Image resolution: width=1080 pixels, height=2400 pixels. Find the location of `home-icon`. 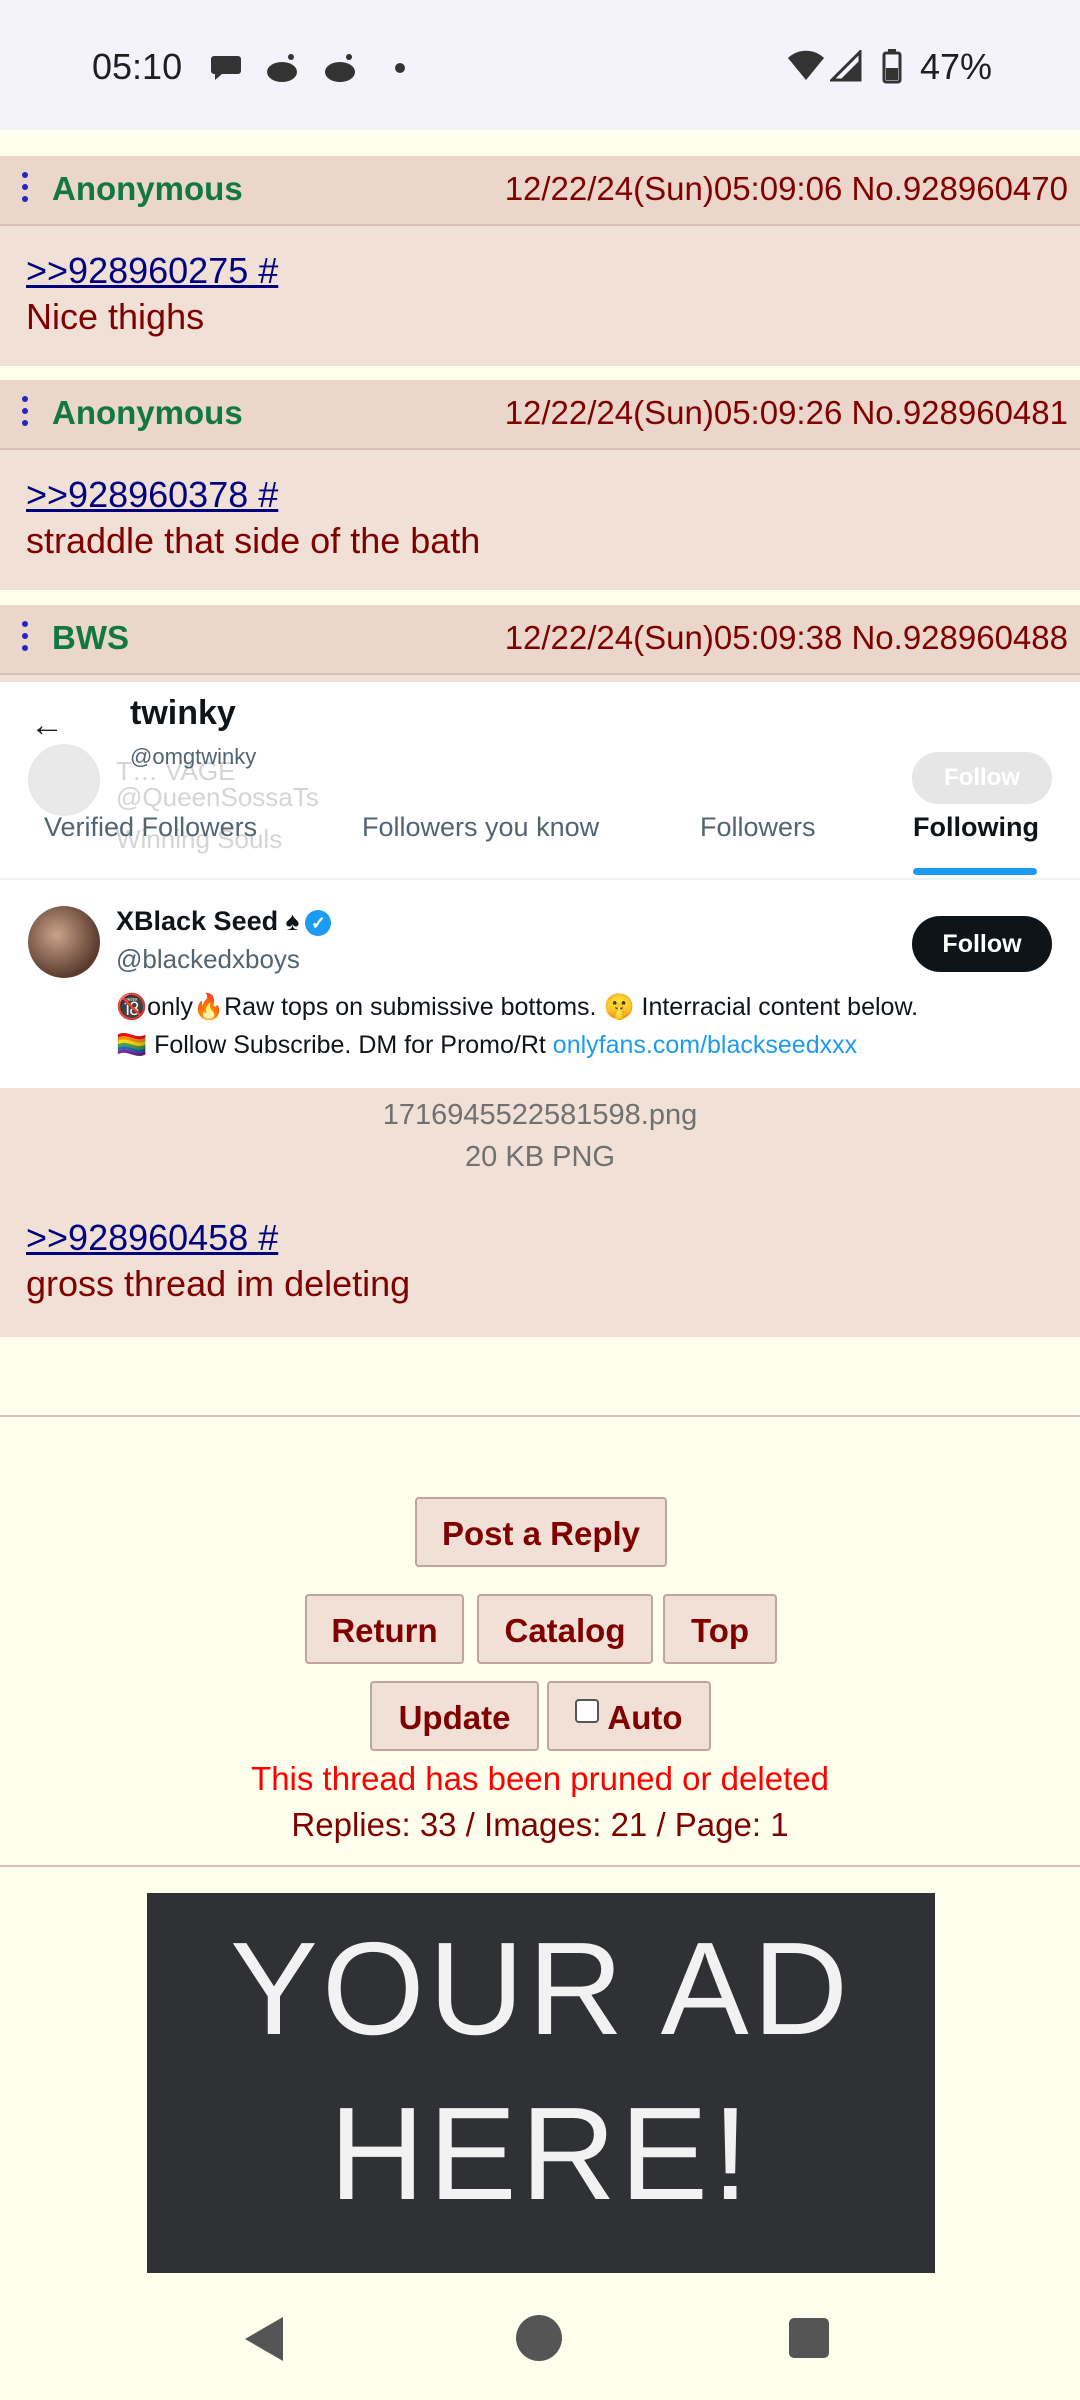

home-icon is located at coordinates (539, 2338).